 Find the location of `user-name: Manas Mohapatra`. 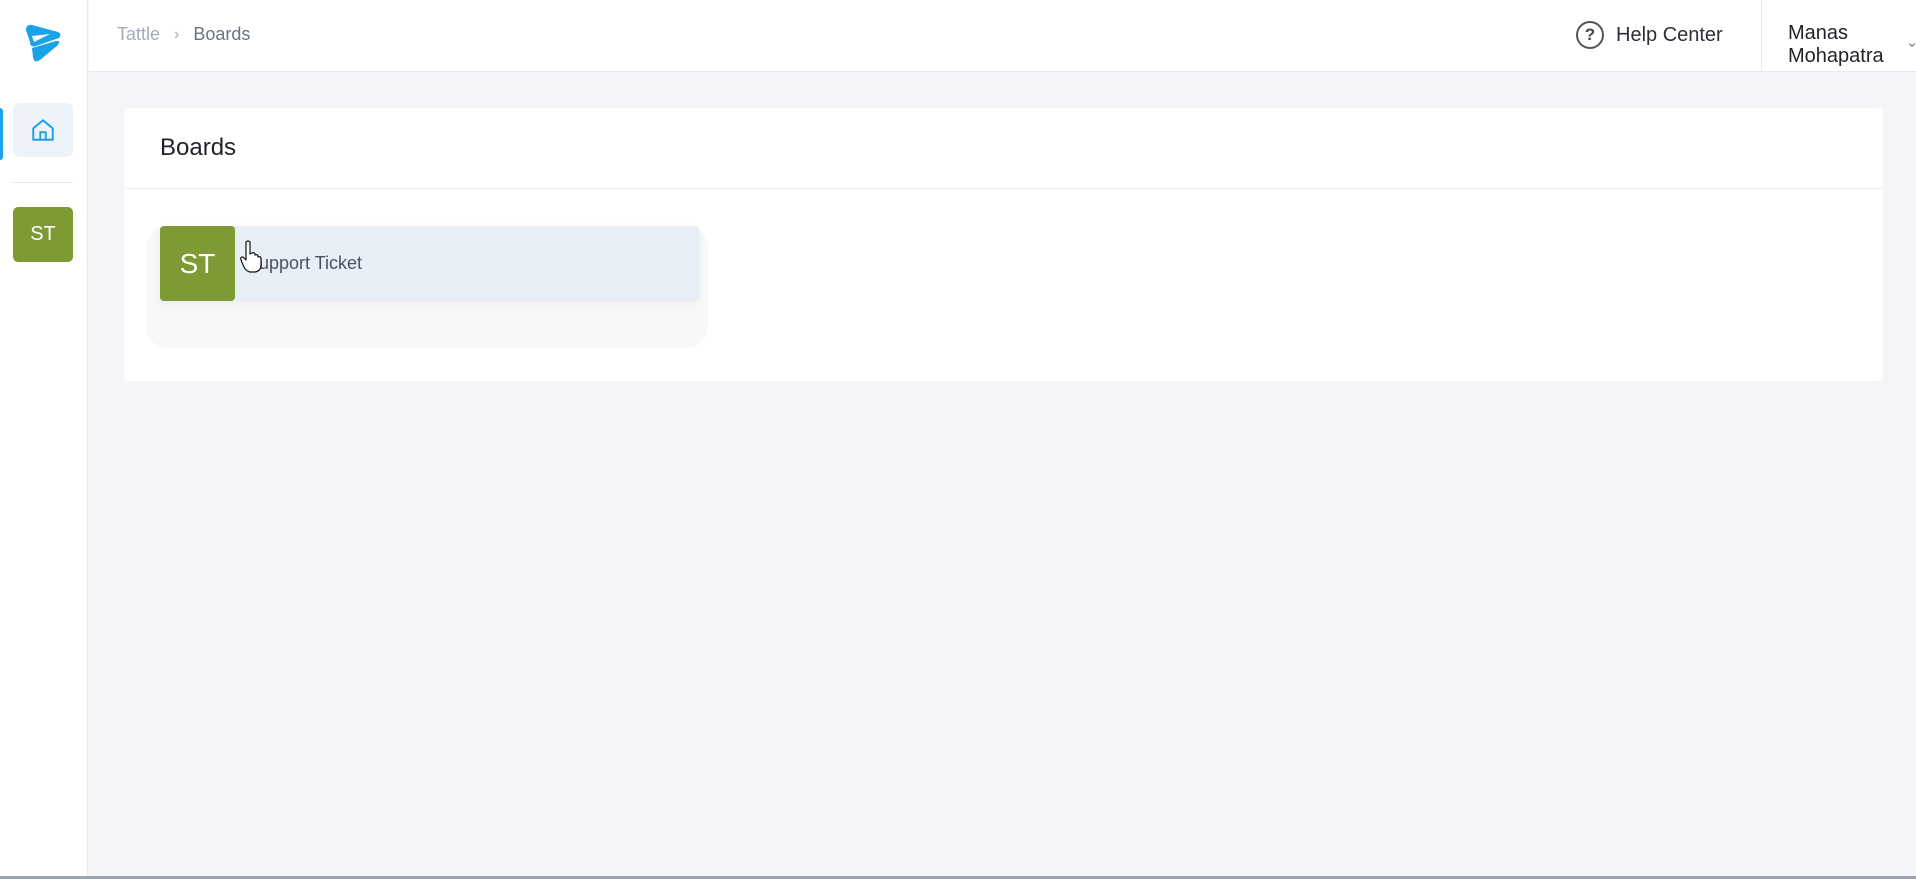

user-name: Manas Mohapatra is located at coordinates (1836, 44).